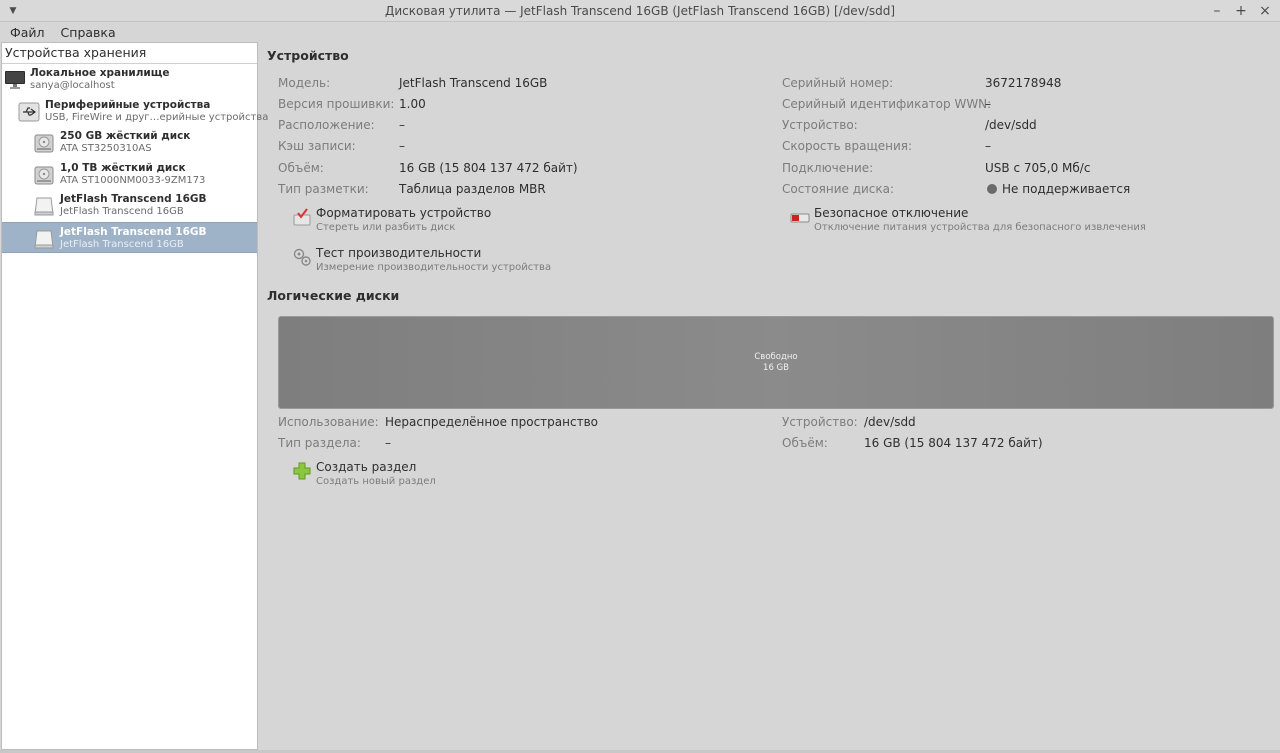  What do you see at coordinates (820, 125) in the screenshot?
I see `device-label: Устройство:` at bounding box center [820, 125].